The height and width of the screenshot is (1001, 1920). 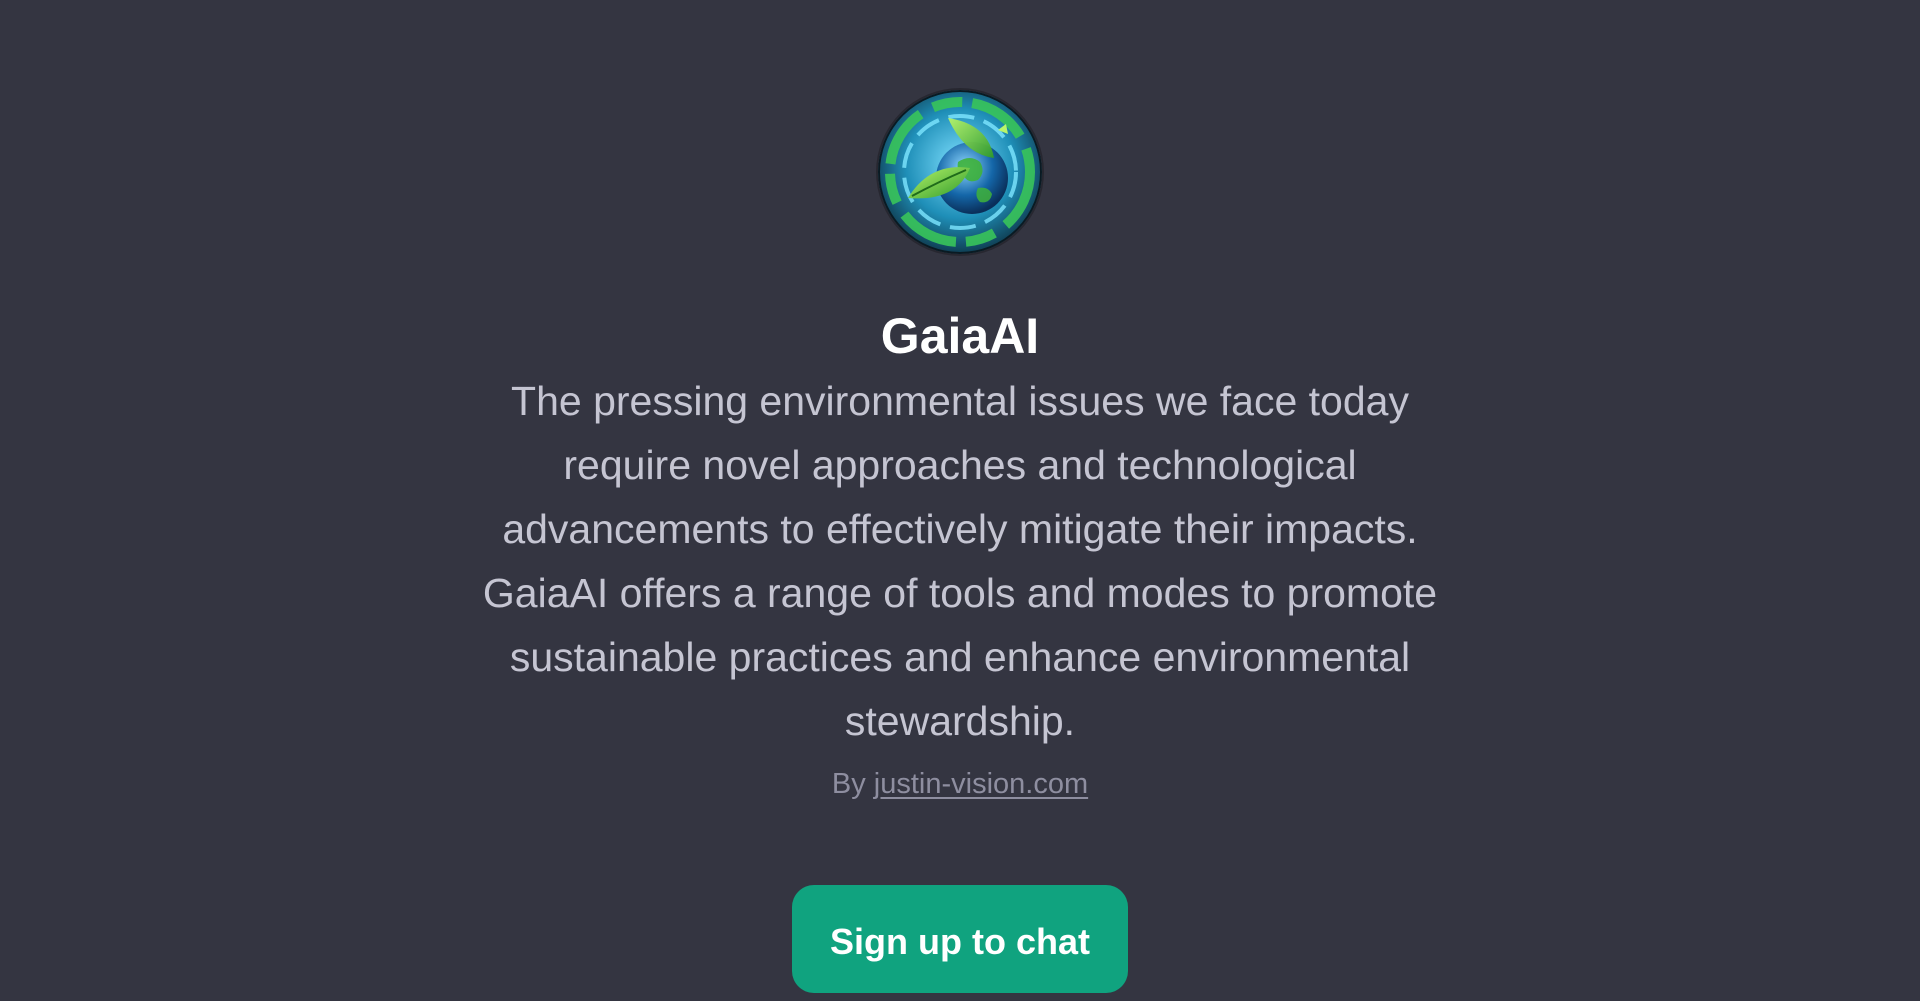 What do you see at coordinates (981, 784) in the screenshot?
I see `author-link: justin-vision.com` at bounding box center [981, 784].